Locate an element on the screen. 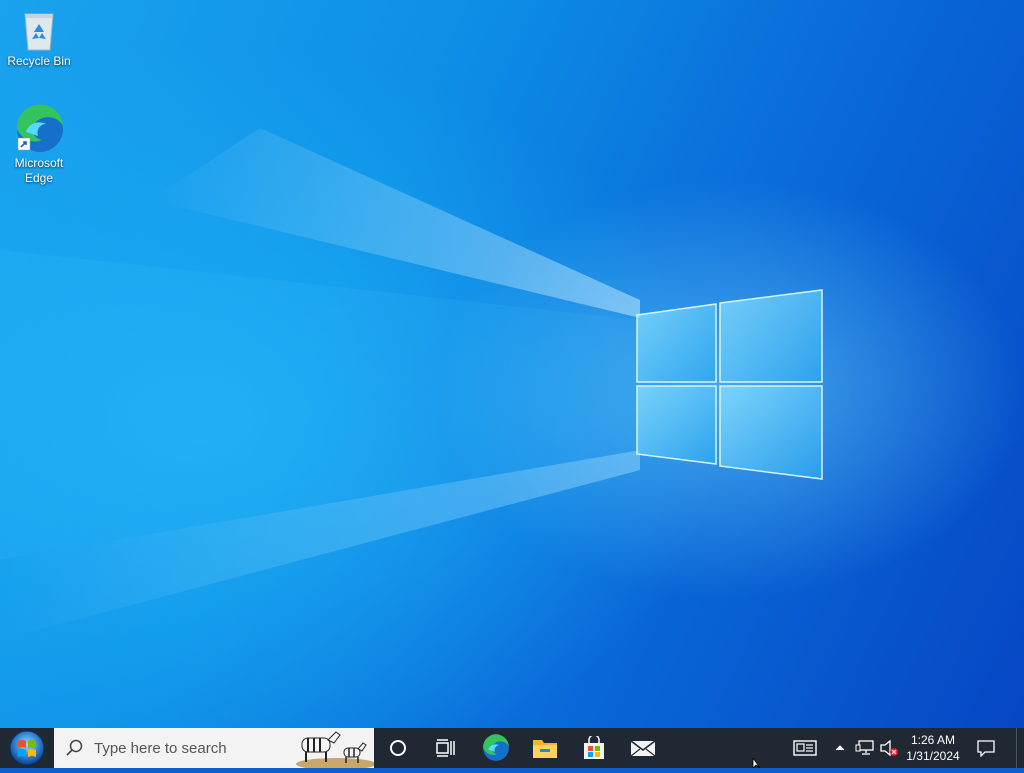  file-explorer-button is located at coordinates (545, 748).